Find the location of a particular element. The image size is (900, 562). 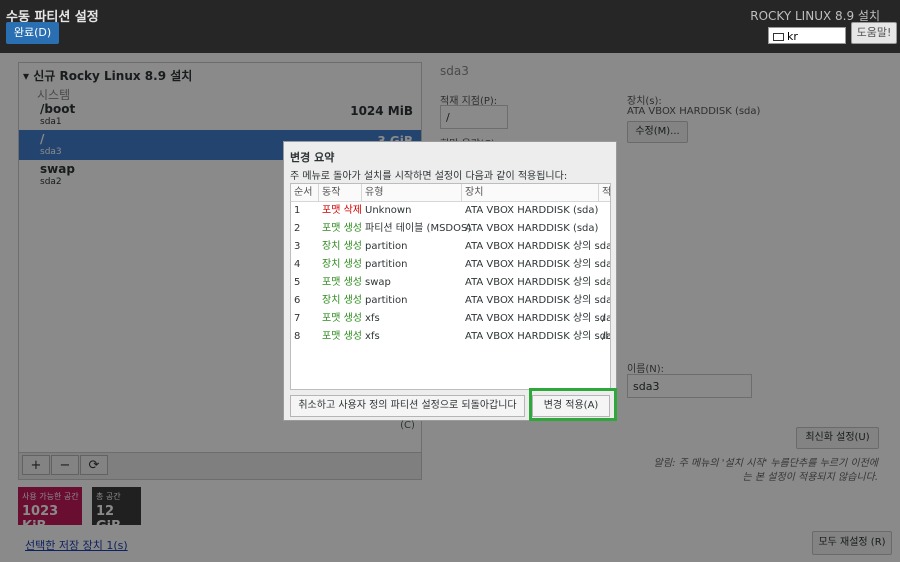

row-order: 6 is located at coordinates (297, 300).